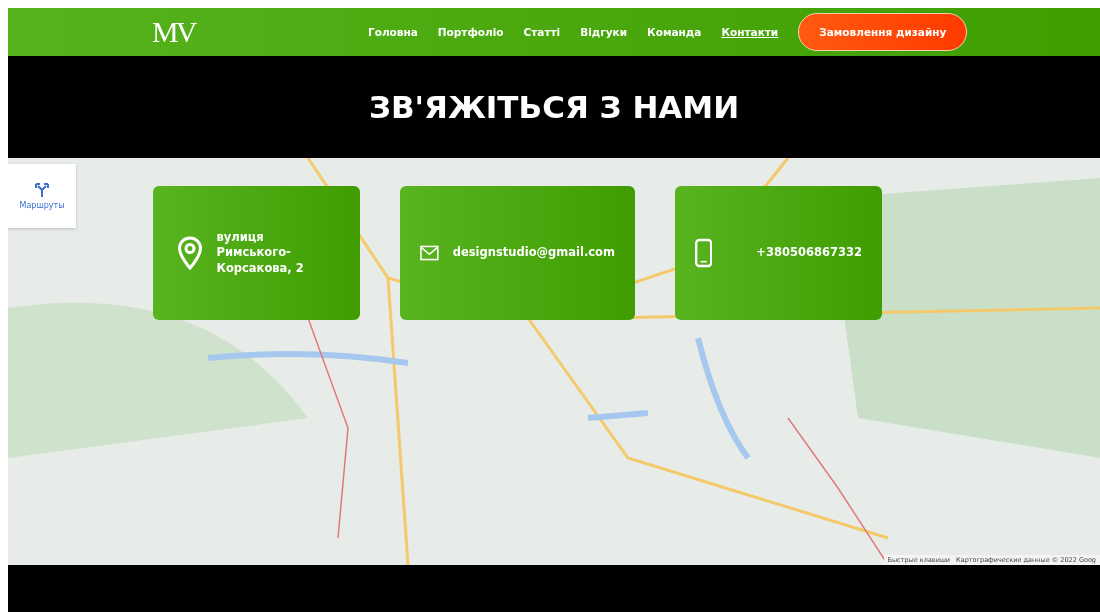 This screenshot has height=612, width=1100. Describe the element at coordinates (883, 32) in the screenshot. I see `order-design-button: Замовлення дизайну` at that location.